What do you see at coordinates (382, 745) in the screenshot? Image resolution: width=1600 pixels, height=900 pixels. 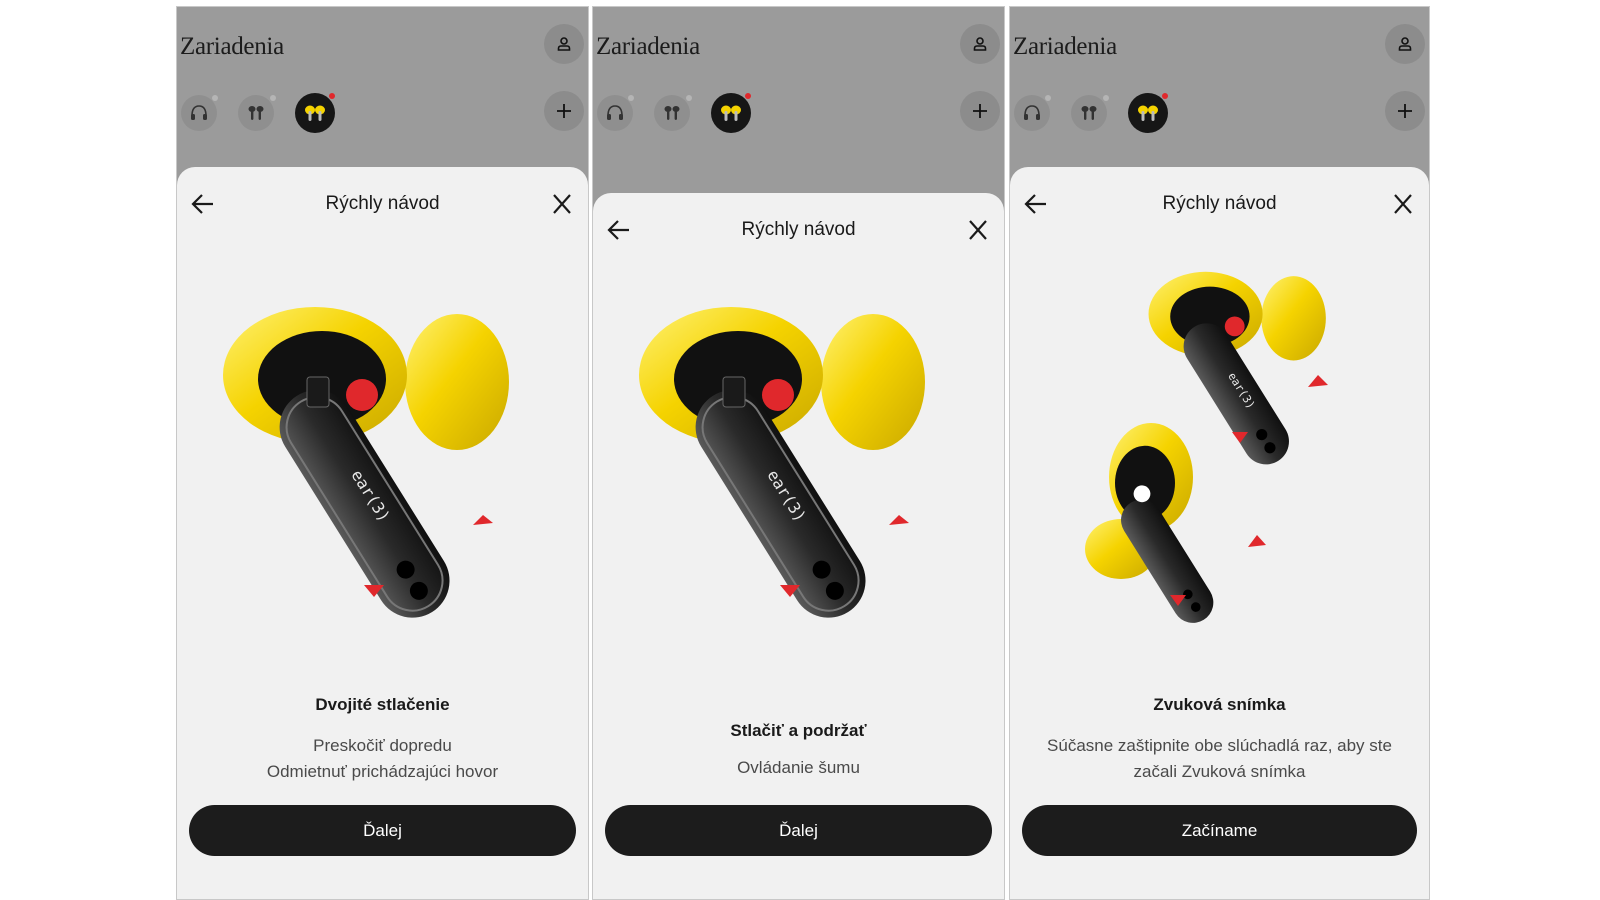 I see `description-line: Preskočiť dopredu` at bounding box center [382, 745].